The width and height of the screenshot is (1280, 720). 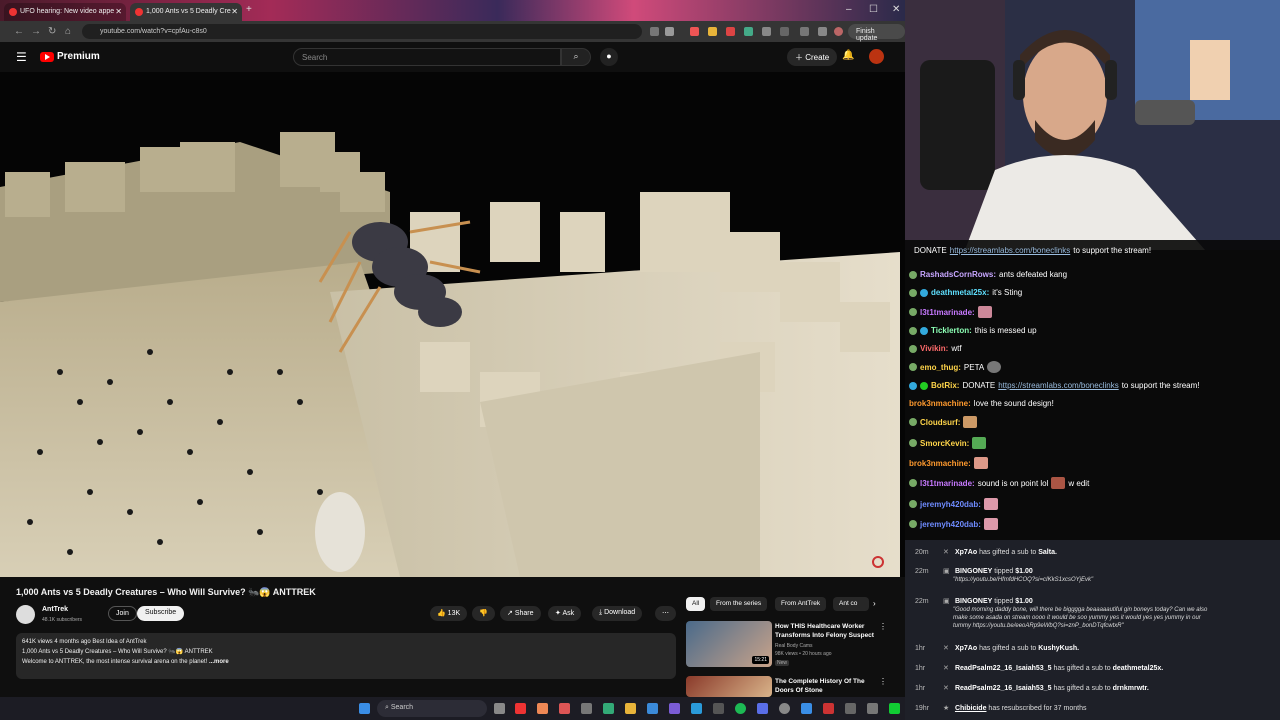 What do you see at coordinates (665, 613) in the screenshot?
I see `more-actions-button: ⋯` at bounding box center [665, 613].